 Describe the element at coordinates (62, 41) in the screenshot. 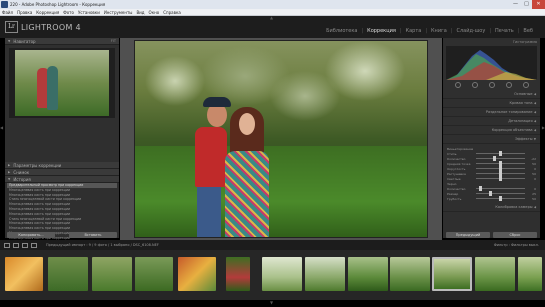

I see `navigator-header: ▼ Навигатор FIT` at that location.